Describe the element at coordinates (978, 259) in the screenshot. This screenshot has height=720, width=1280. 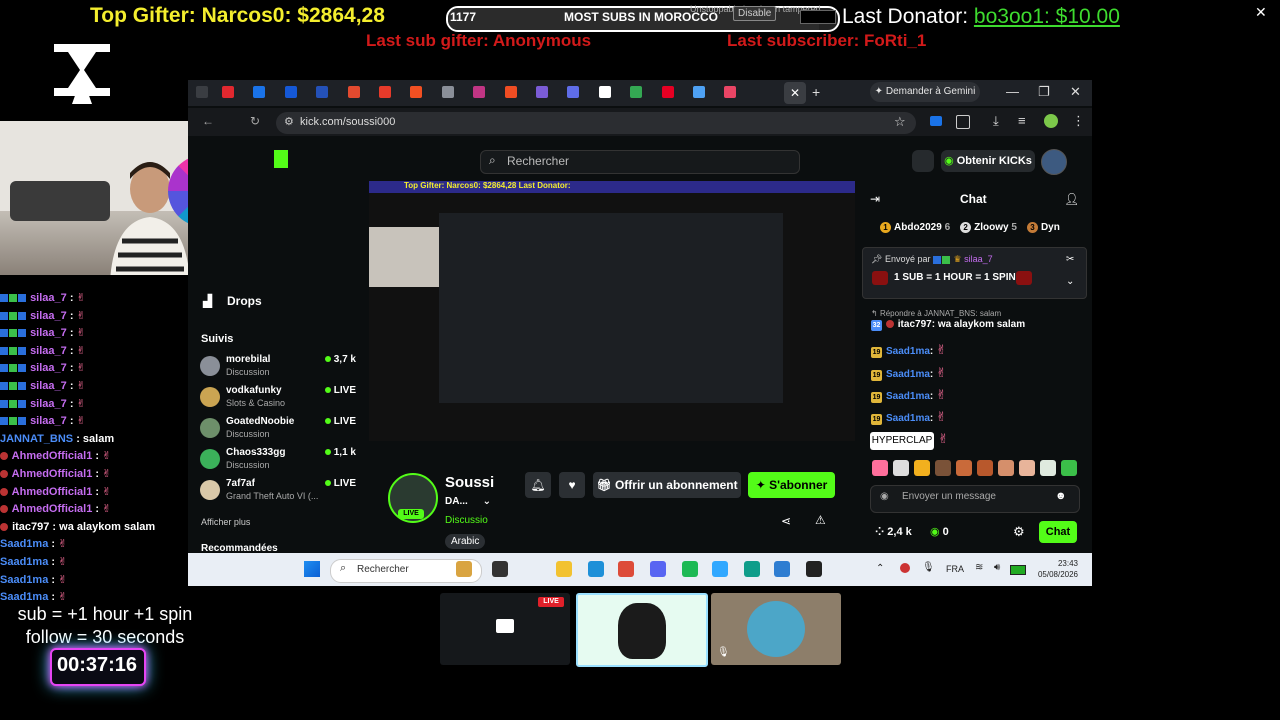
I see `pinned-by-user: silaa_7` at that location.